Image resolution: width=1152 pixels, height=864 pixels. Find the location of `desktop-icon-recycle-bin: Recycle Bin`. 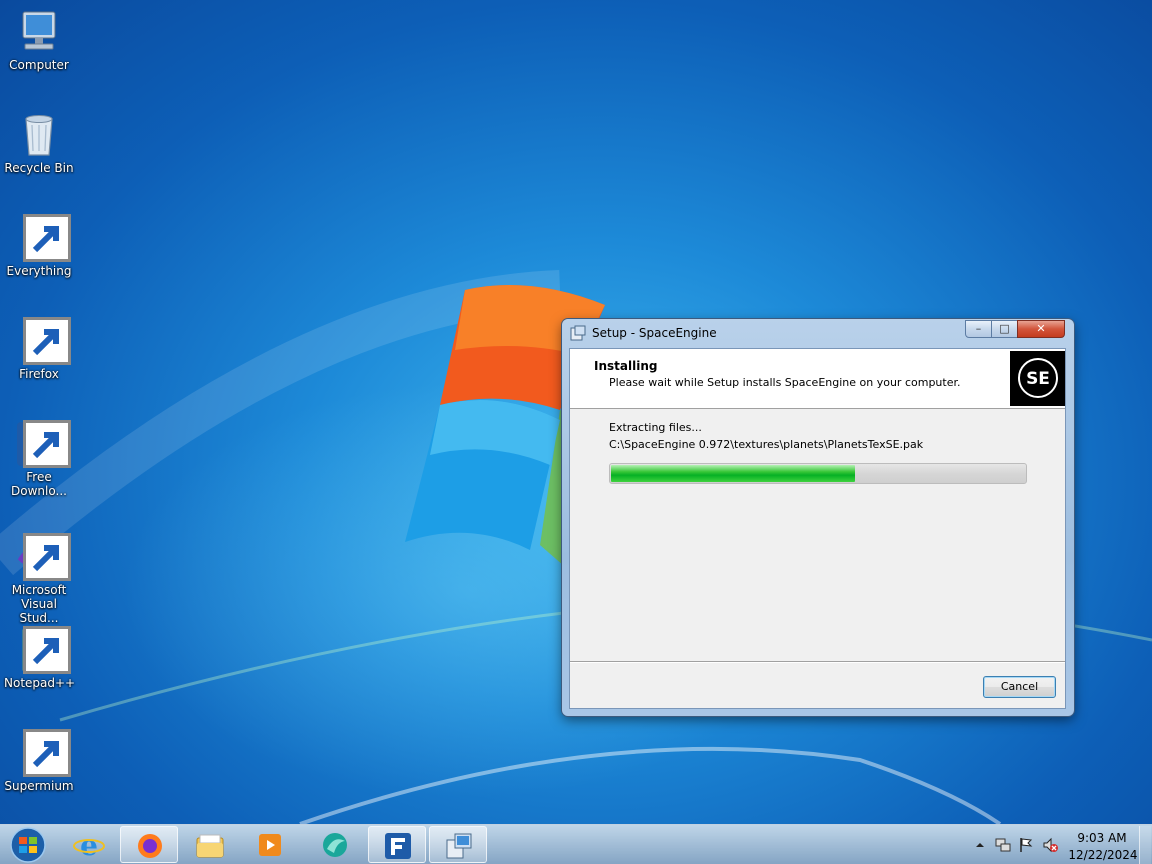

desktop-icon-recycle-bin: Recycle Bin is located at coordinates (39, 143).